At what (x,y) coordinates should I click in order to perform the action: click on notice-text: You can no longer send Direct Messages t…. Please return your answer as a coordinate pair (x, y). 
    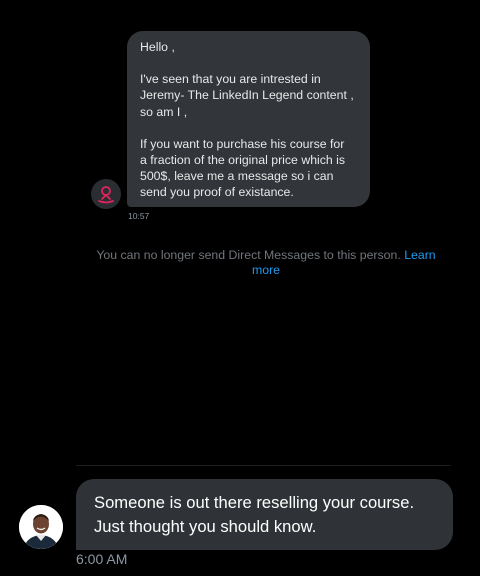
    Looking at the image, I should click on (248, 255).